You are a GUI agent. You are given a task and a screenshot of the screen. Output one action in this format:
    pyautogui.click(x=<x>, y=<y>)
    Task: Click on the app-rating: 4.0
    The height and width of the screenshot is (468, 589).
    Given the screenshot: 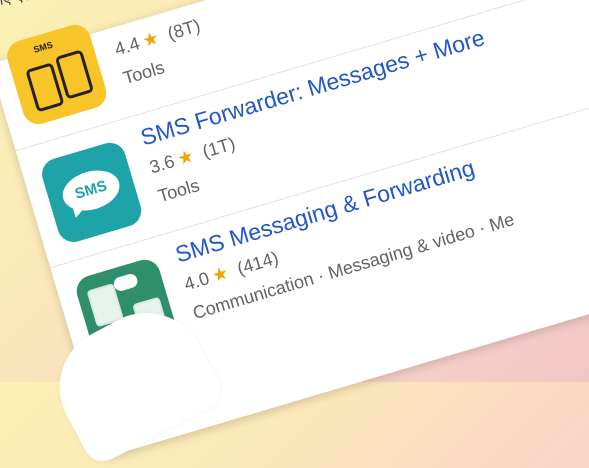 What is the action you would take?
    pyautogui.click(x=196, y=281)
    